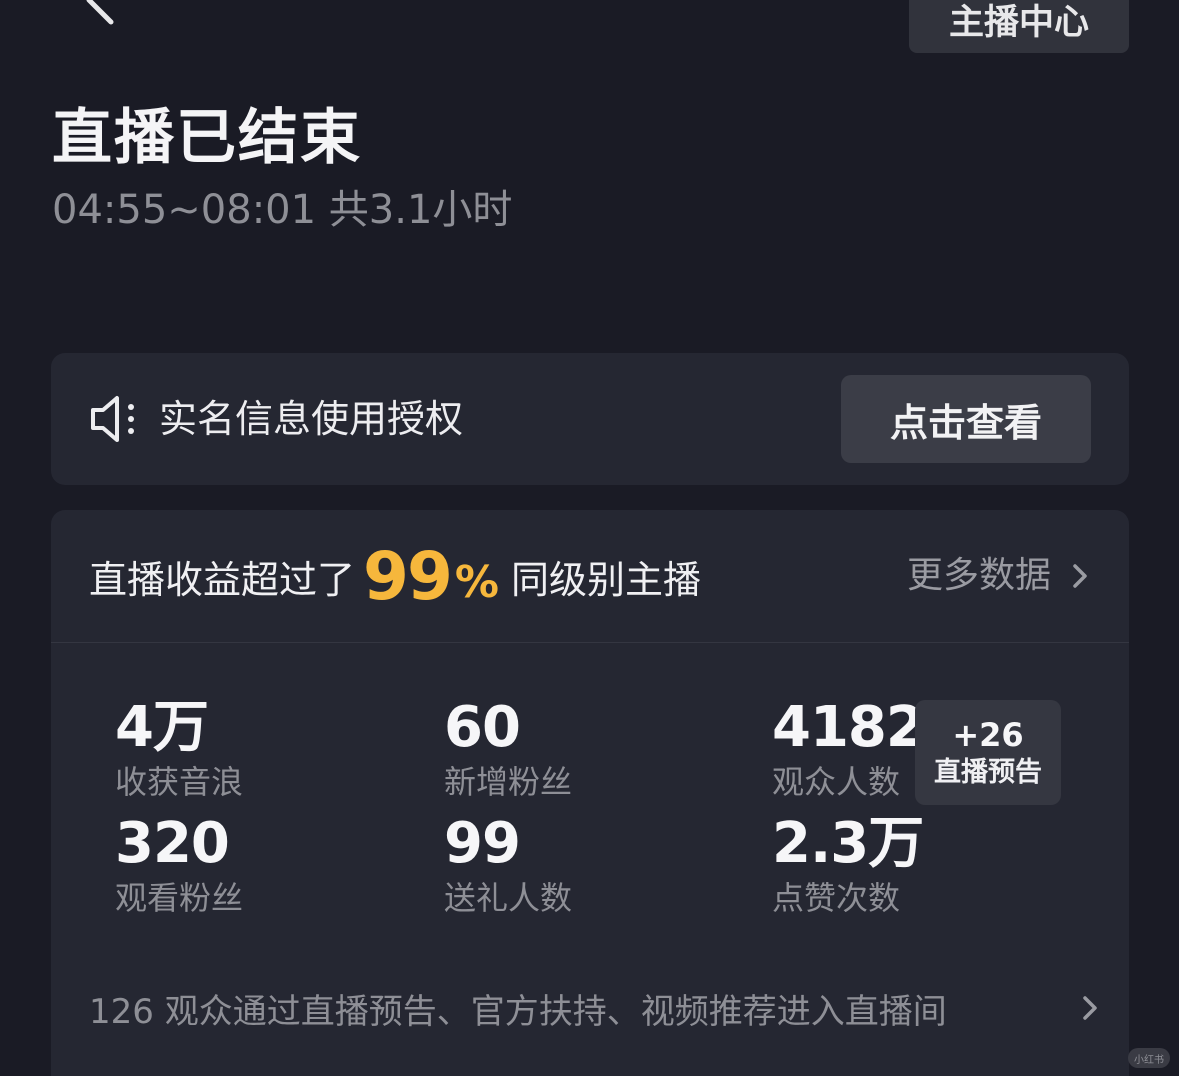 The image size is (1179, 1076). I want to click on stat-value: 60, so click(482, 727).